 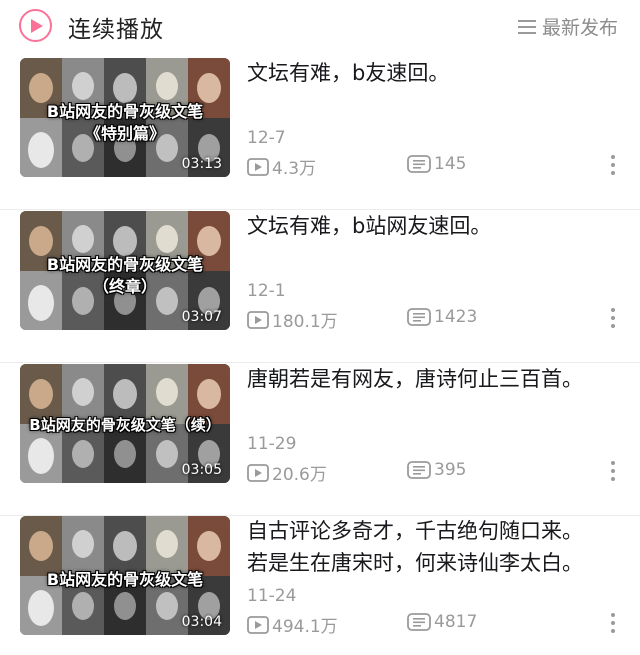 What do you see at coordinates (415, 531) in the screenshot?
I see `video-title: 自古评论多奇才，千古绝句随口来。` at bounding box center [415, 531].